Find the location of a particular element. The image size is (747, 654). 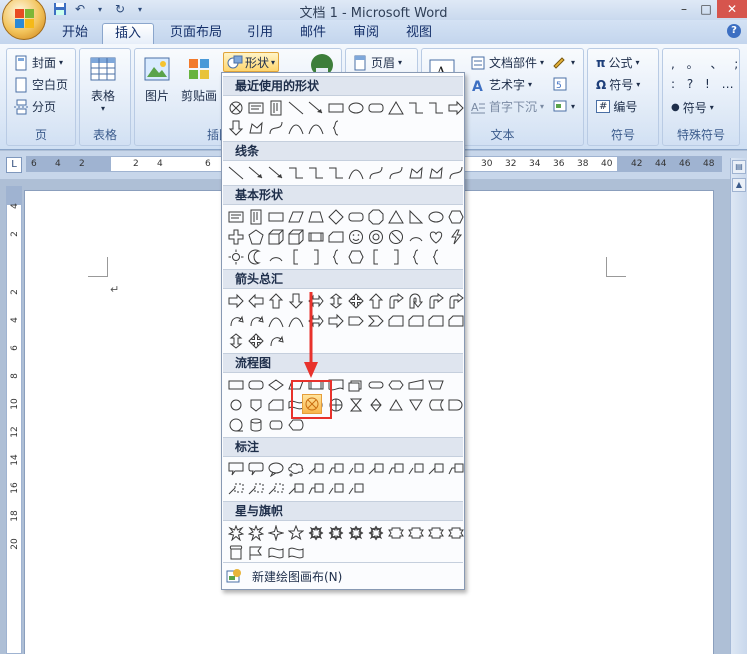

object-icon: ▾ is located at coordinates (563, 106).